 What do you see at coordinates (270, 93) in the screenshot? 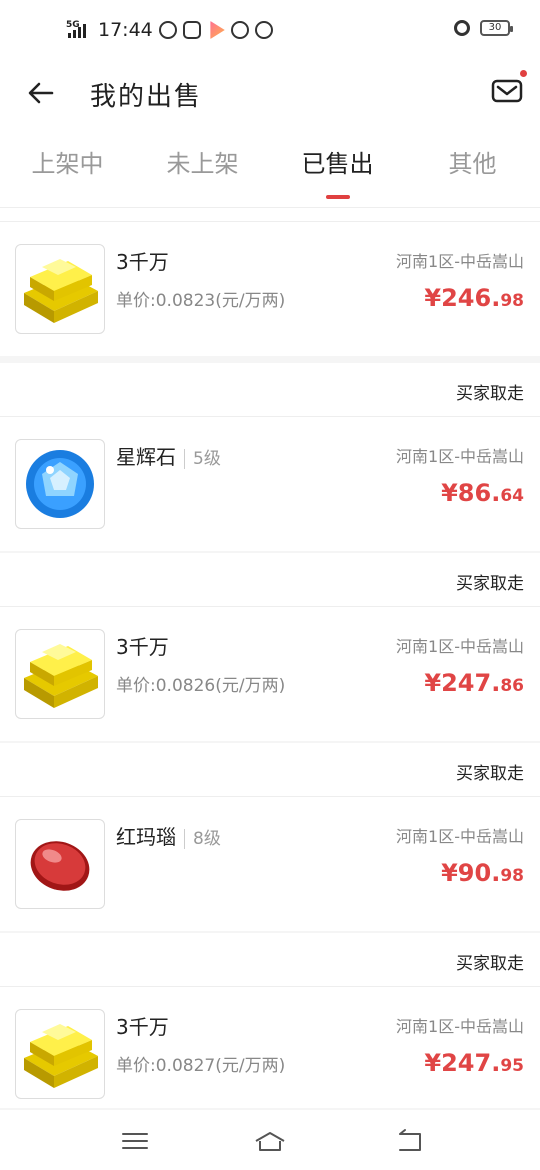
I see `app-header: 我的出售` at bounding box center [270, 93].